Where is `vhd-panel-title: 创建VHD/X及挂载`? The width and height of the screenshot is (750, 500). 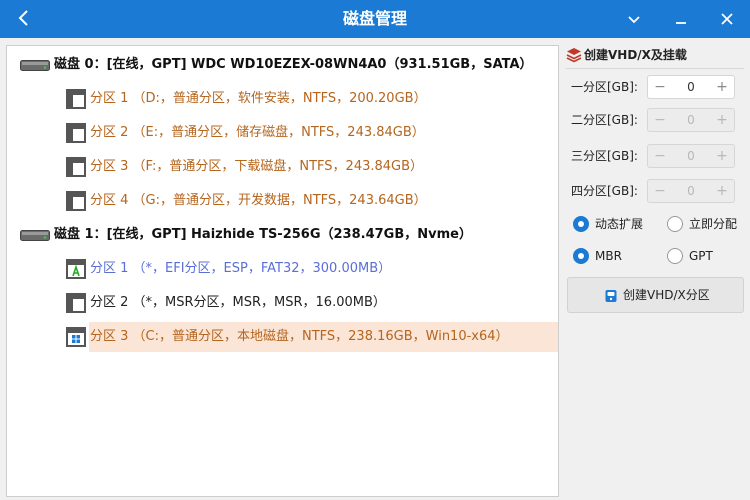 vhd-panel-title: 创建VHD/X及挂载 is located at coordinates (635, 55).